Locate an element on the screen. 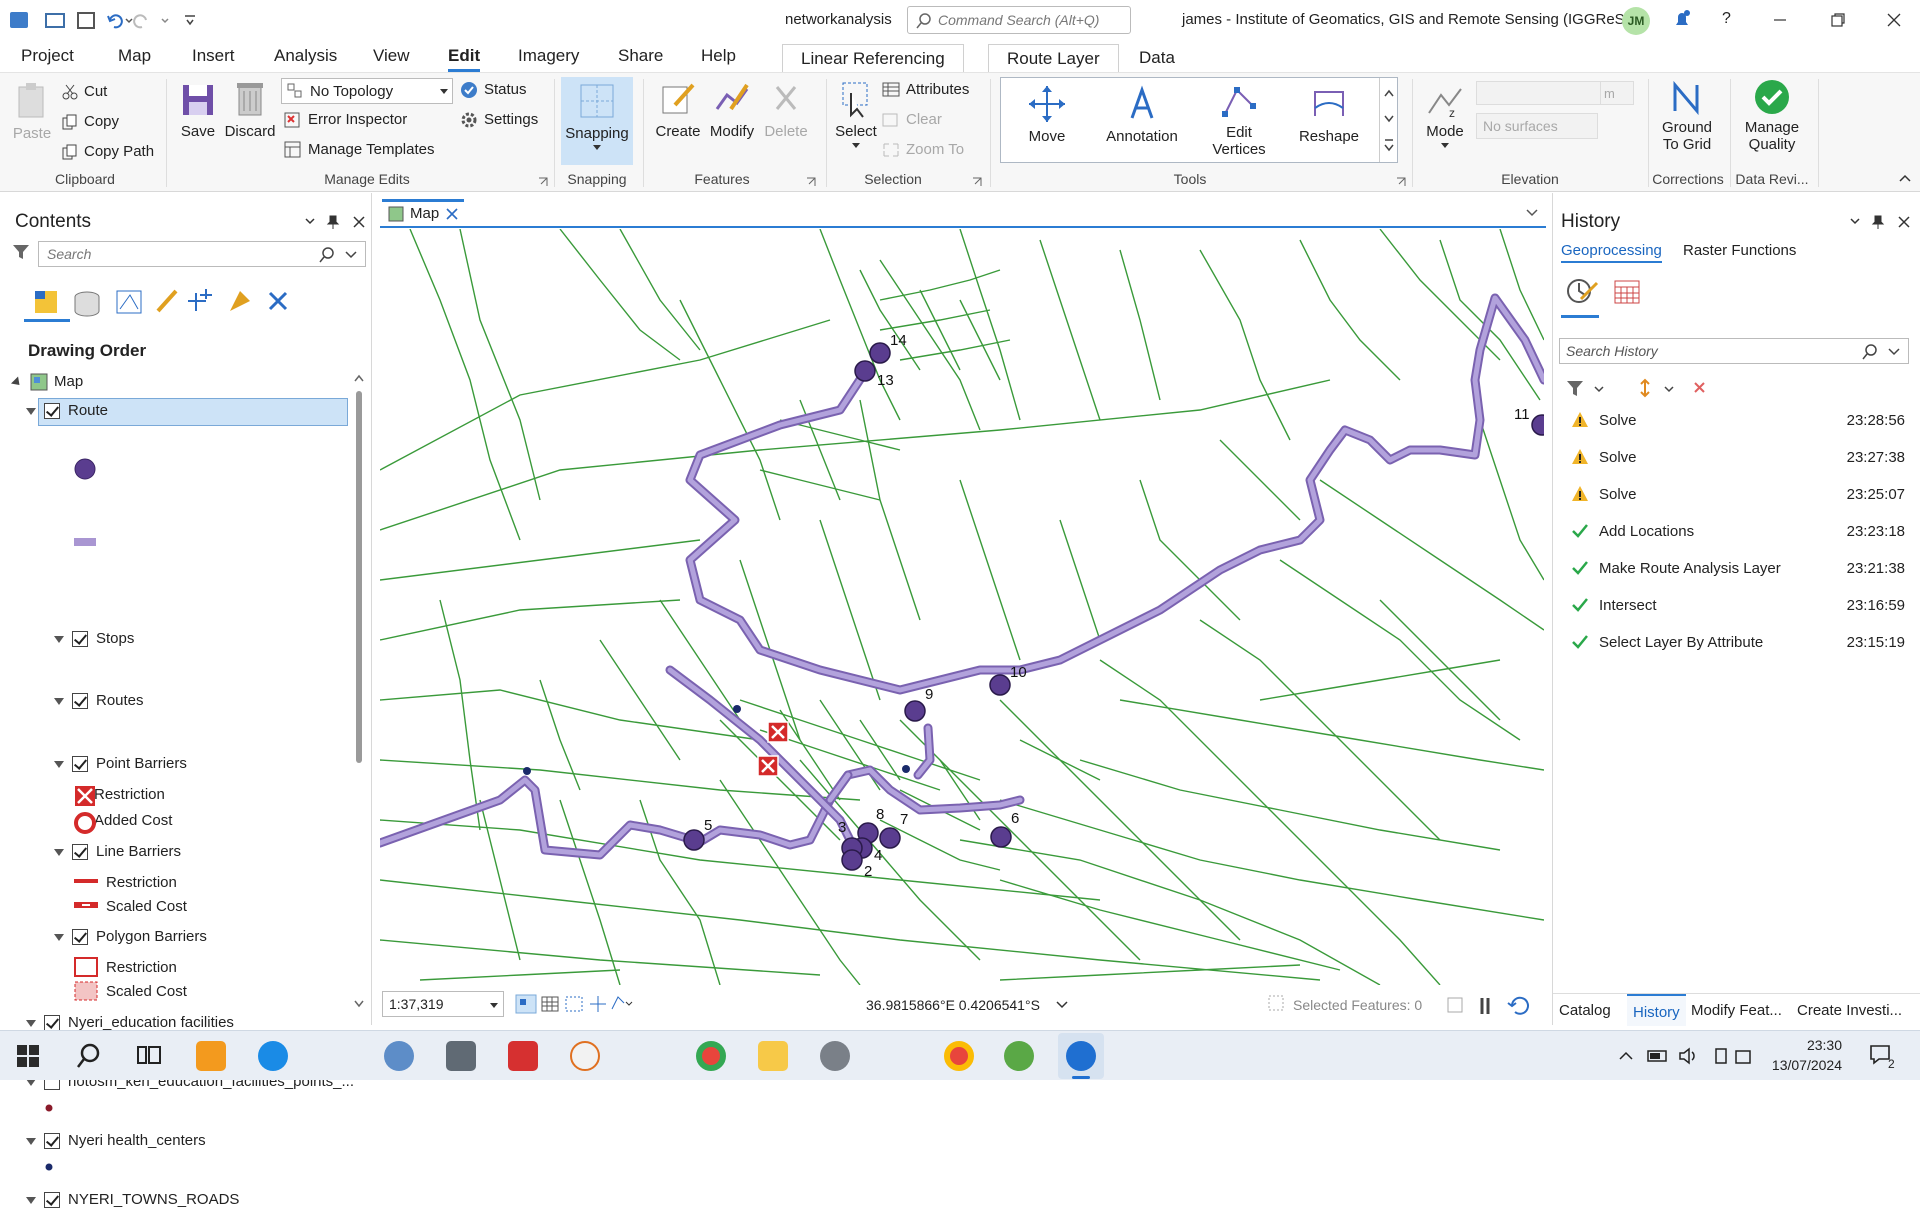 Image resolution: width=1920 pixels, height=1208 pixels. contents-view-toolbar is located at coordinates (170, 301).